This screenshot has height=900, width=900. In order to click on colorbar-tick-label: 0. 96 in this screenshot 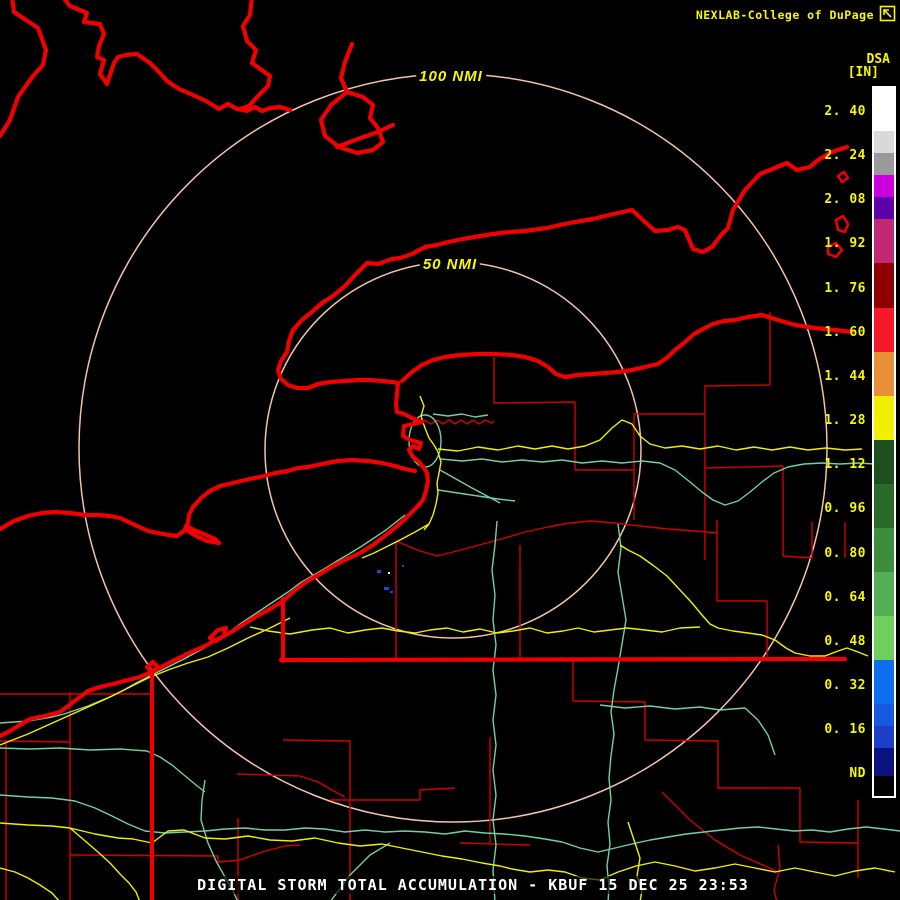, I will do `click(845, 509)`.